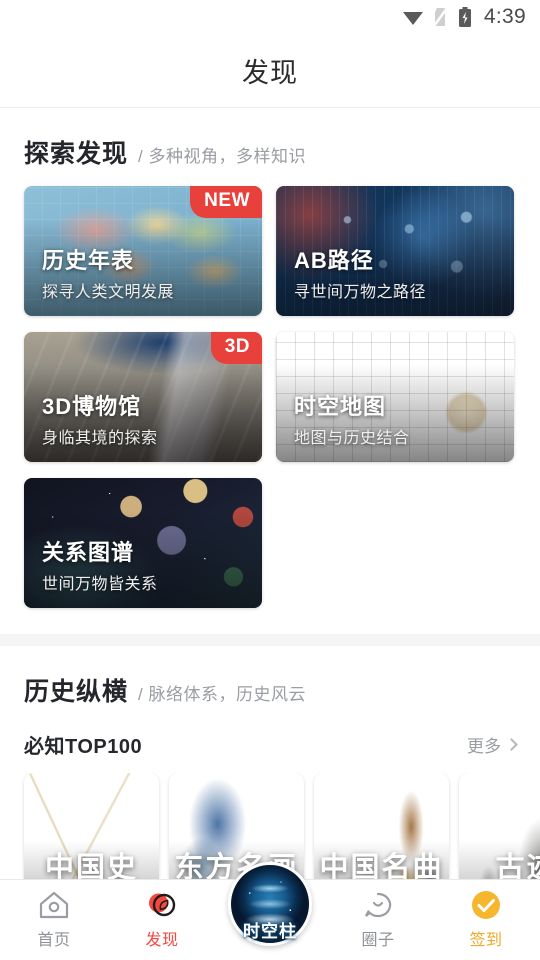 This screenshot has width=540, height=960. Describe the element at coordinates (88, 552) in the screenshot. I see `card-title: 关系图谱` at that location.